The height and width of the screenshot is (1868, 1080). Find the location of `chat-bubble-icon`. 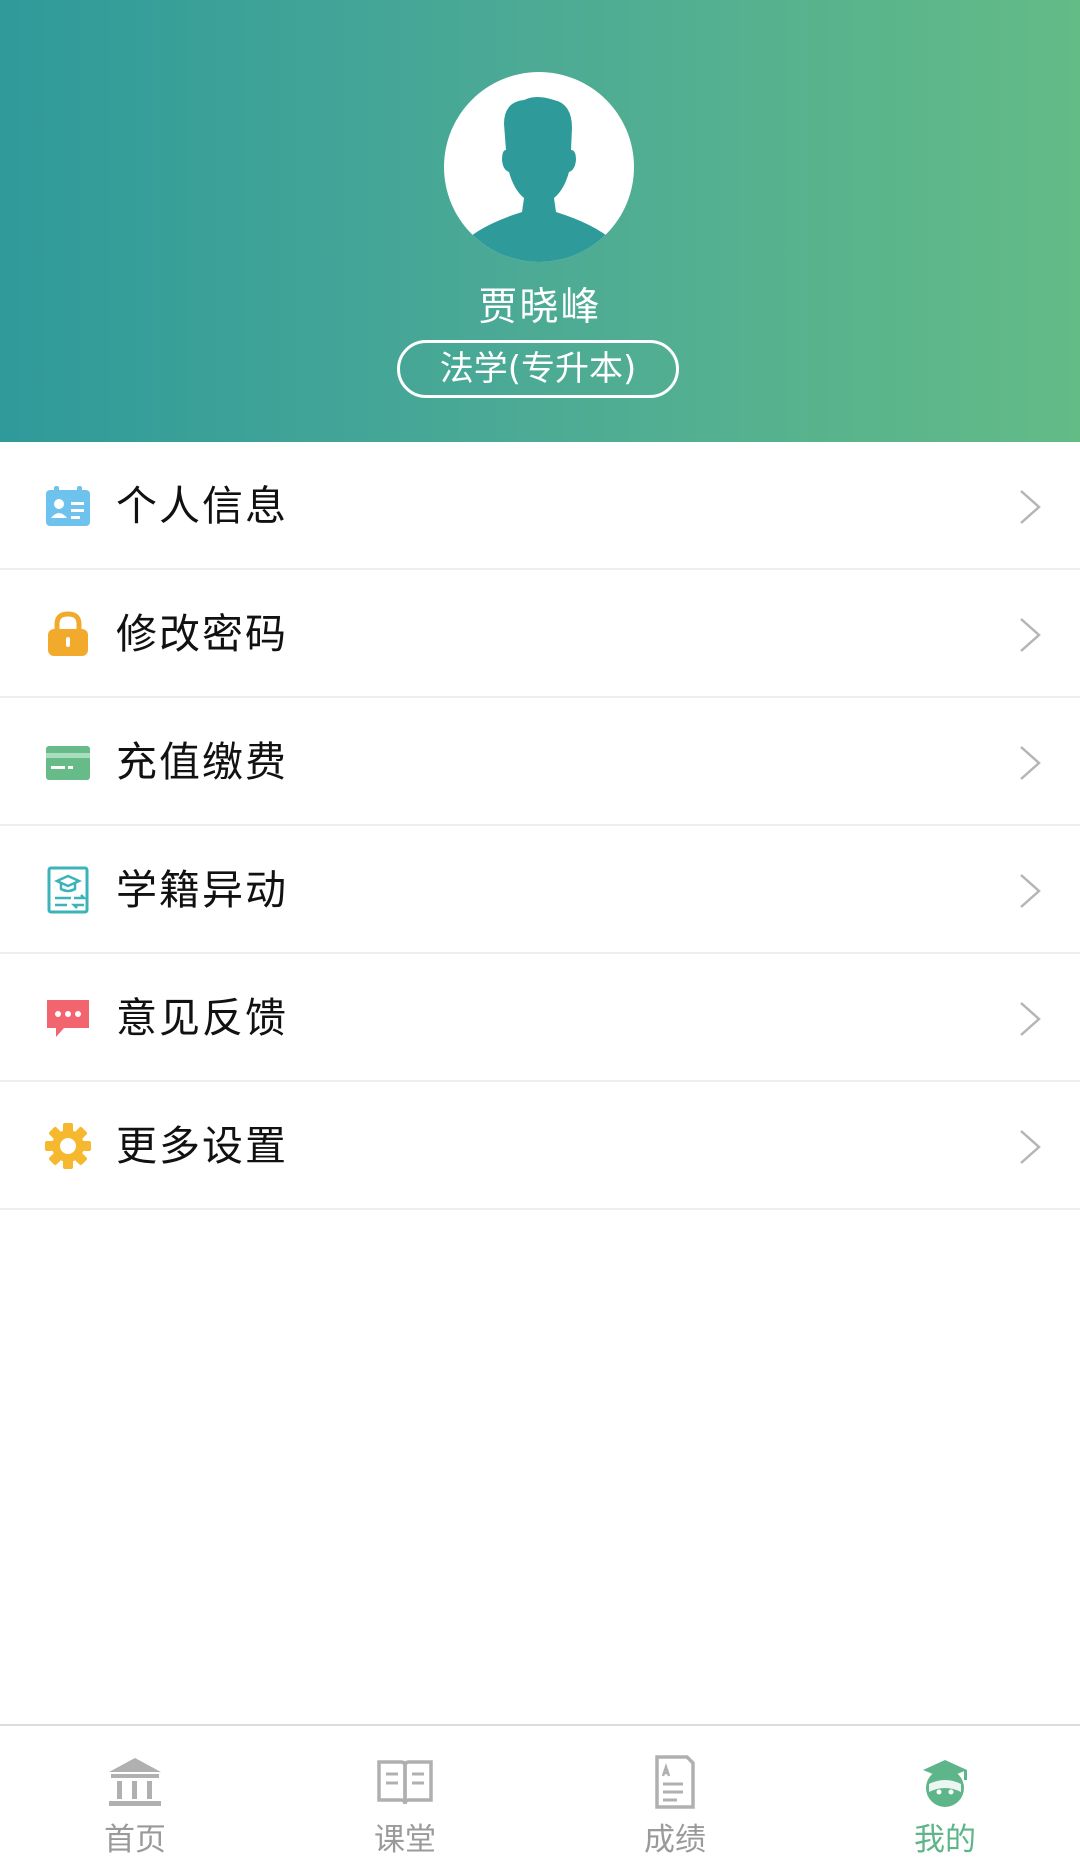

chat-bubble-icon is located at coordinates (68, 1018).